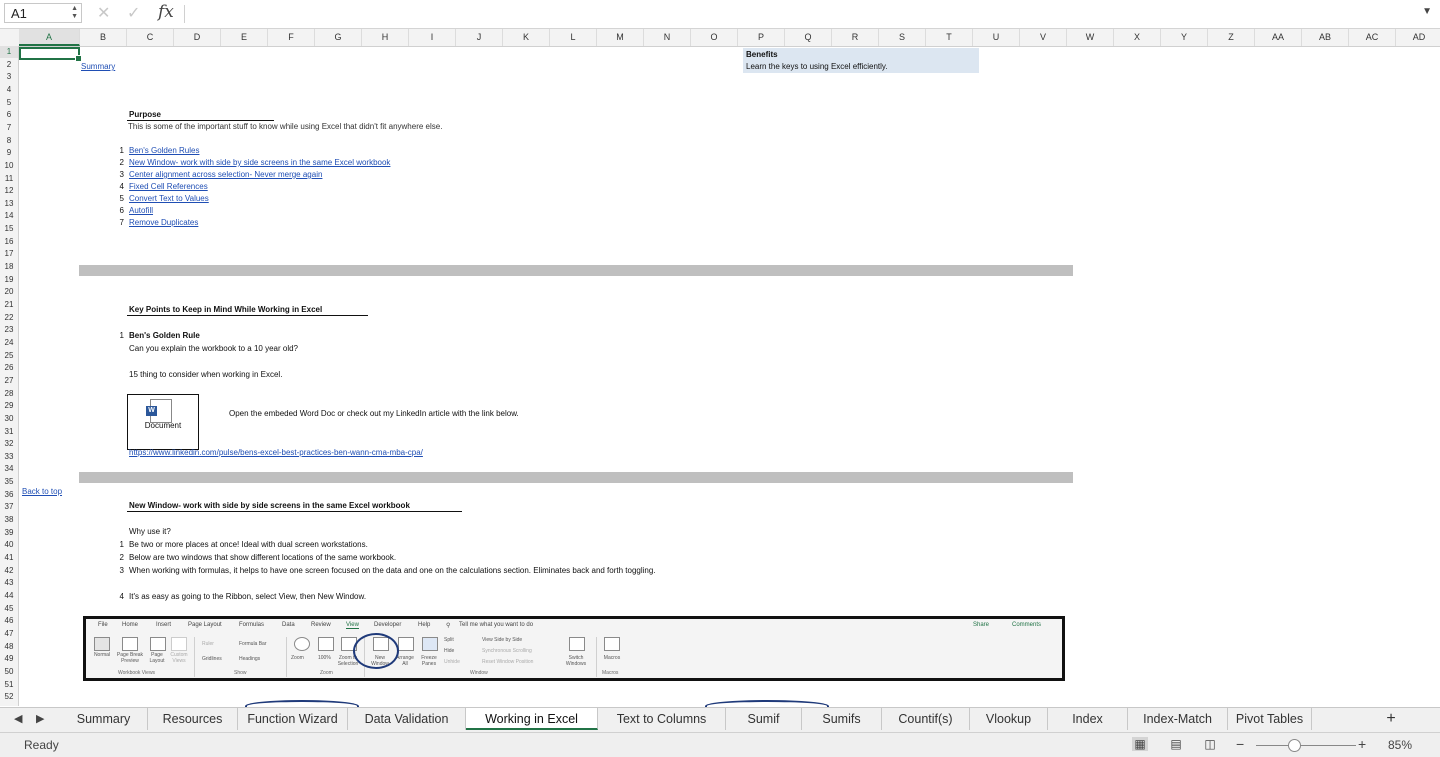 This screenshot has width=1440, height=757. Describe the element at coordinates (1240, 744) in the screenshot. I see `zoom-out-button: −` at that location.